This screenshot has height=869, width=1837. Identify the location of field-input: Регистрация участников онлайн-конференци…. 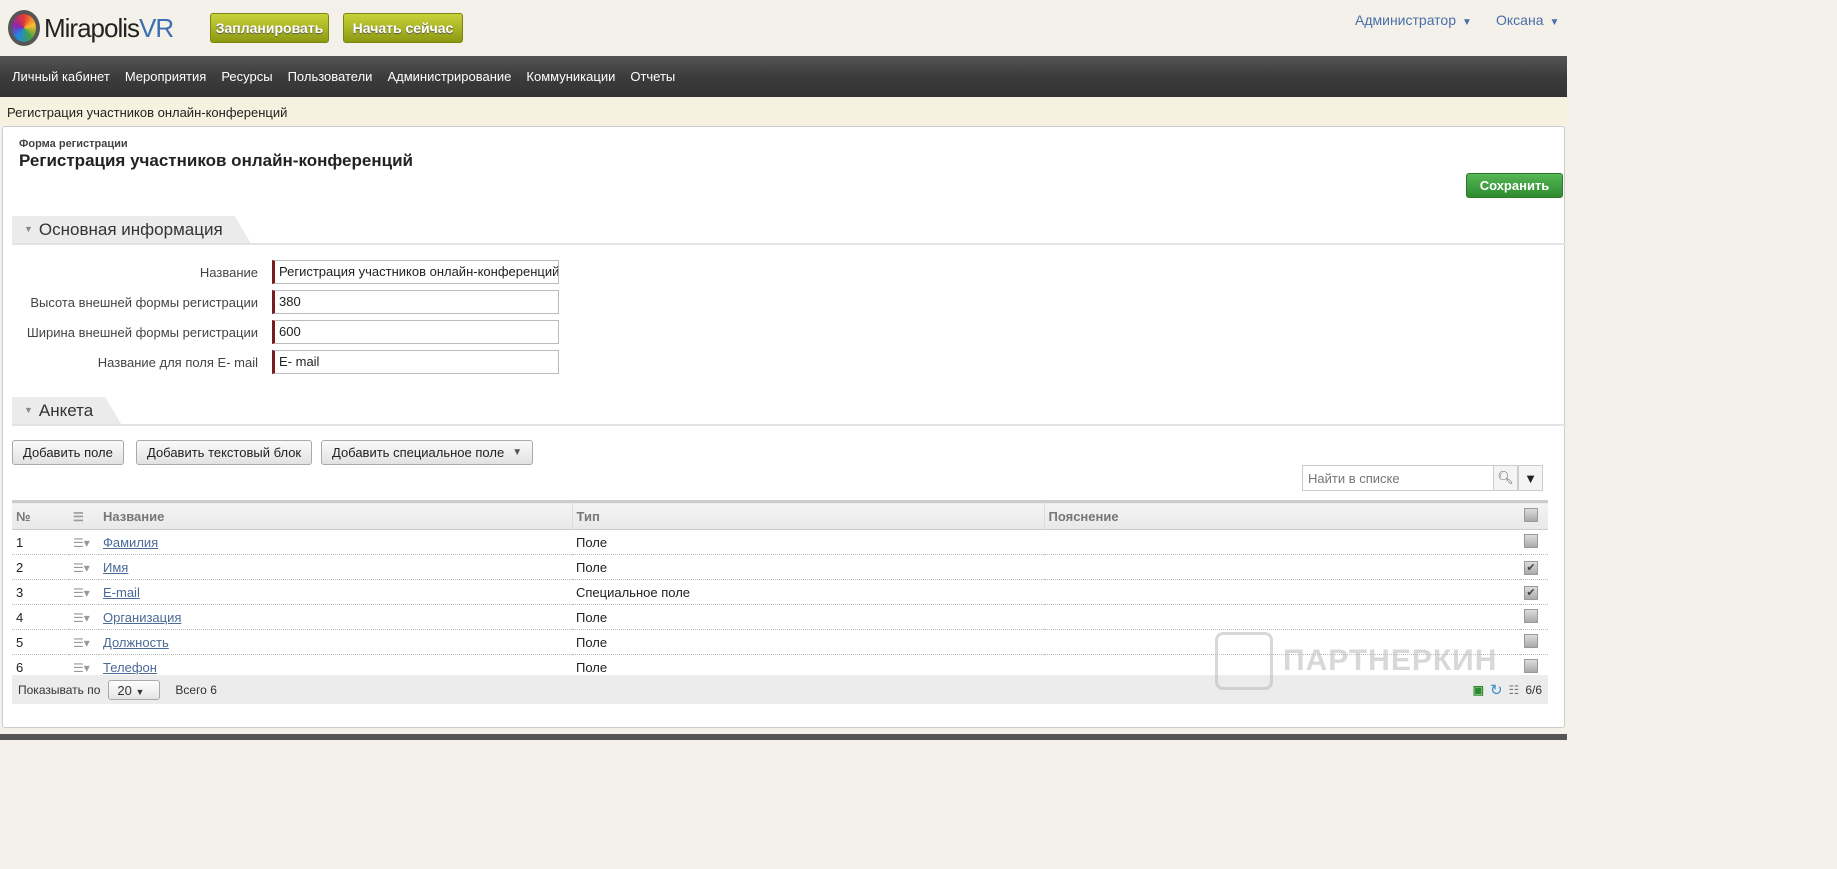
(415, 272).